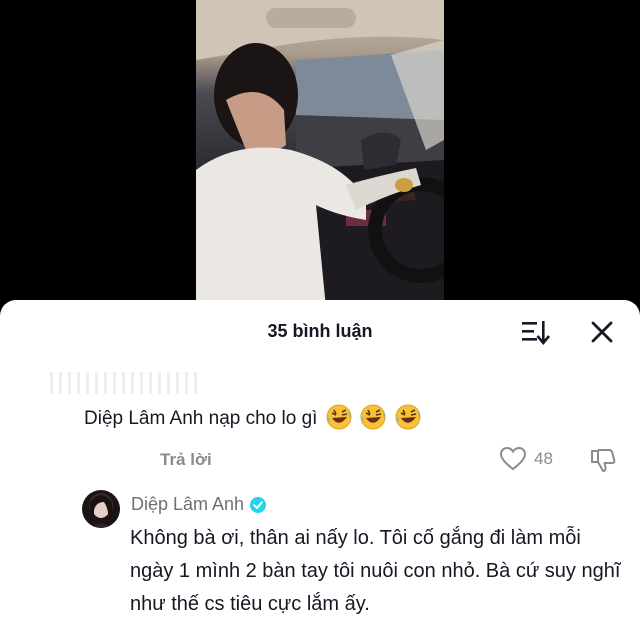 The width and height of the screenshot is (640, 628). Describe the element at coordinates (186, 460) in the screenshot. I see `reply-button: Trả lời` at that location.